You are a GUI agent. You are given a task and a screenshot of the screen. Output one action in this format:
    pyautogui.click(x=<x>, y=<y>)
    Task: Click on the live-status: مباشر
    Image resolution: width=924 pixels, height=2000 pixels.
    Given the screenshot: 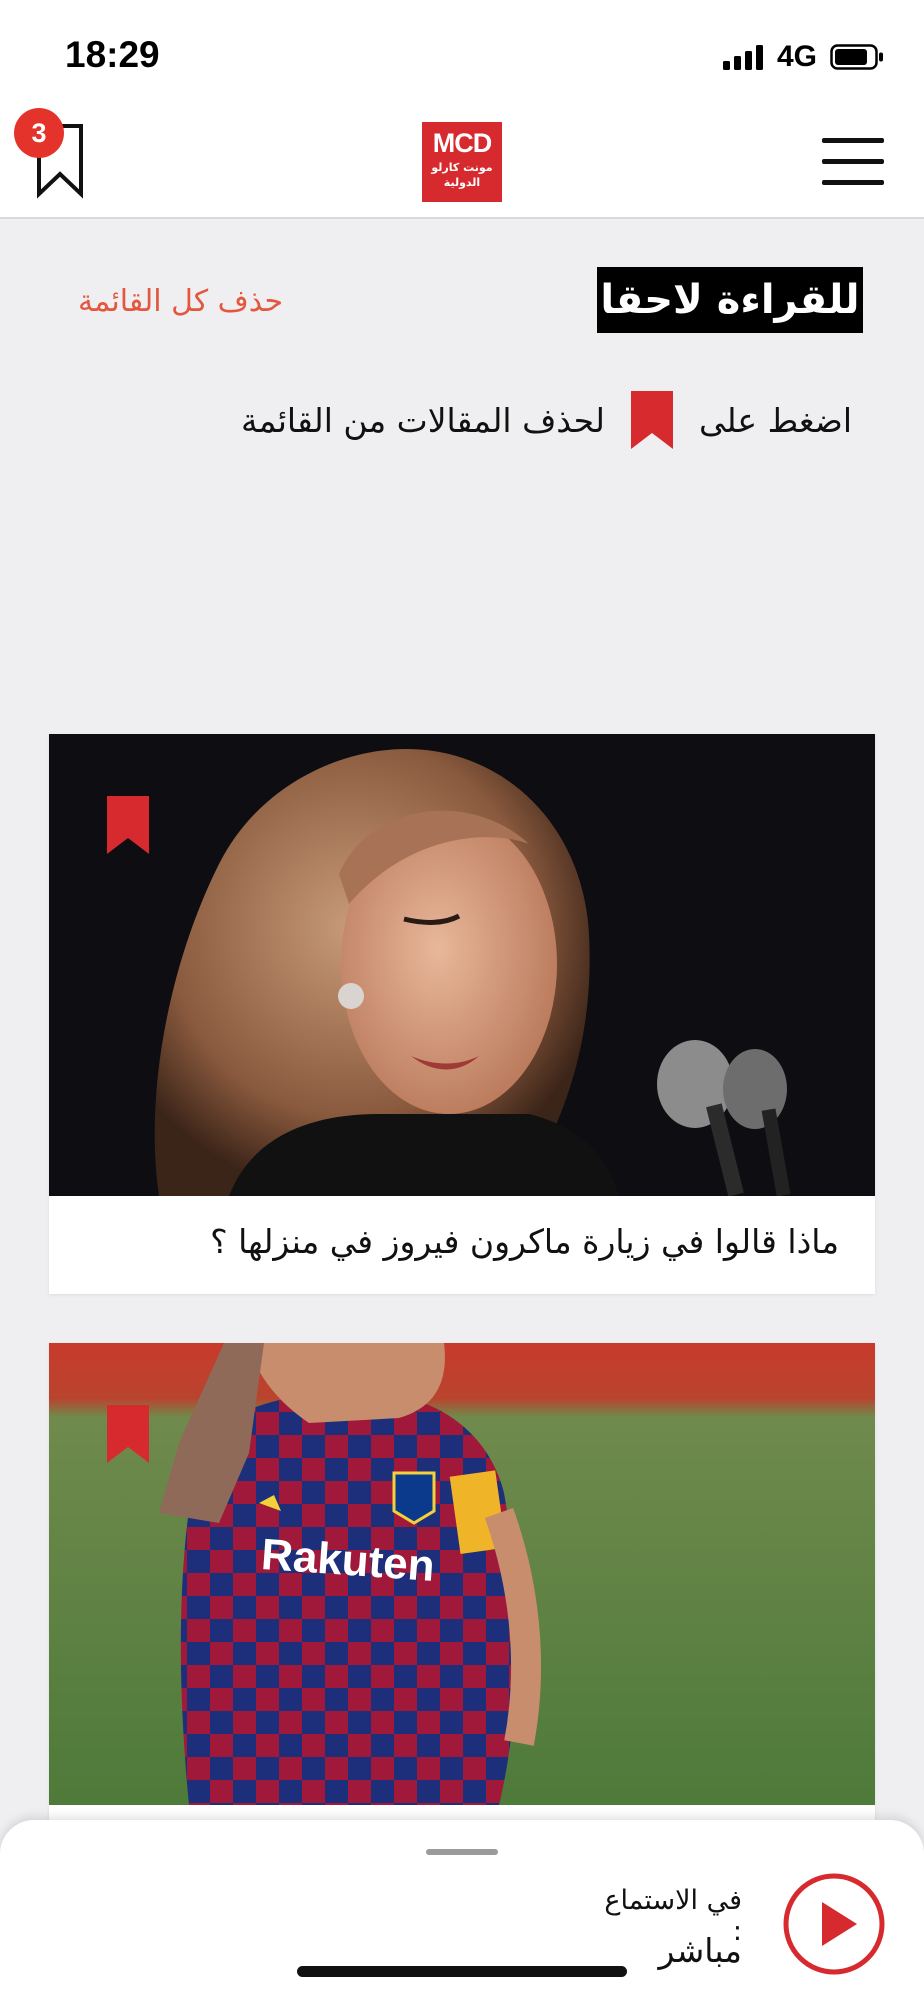 What is the action you would take?
    pyautogui.click(x=700, y=1950)
    